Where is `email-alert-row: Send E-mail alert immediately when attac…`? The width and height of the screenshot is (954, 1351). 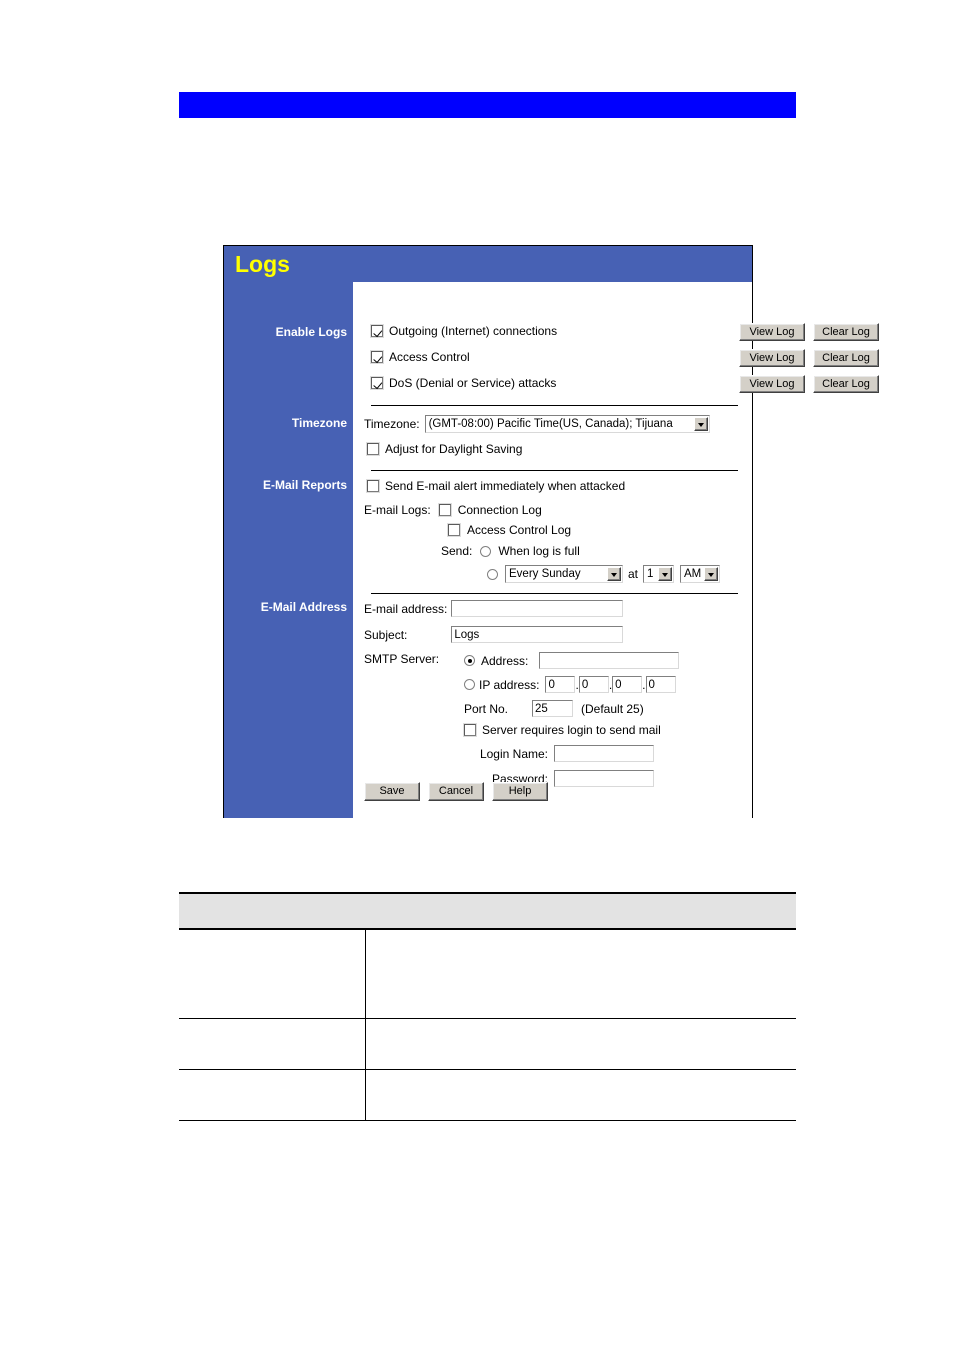 email-alert-row: Send E-mail alert immediately when attac… is located at coordinates (496, 486).